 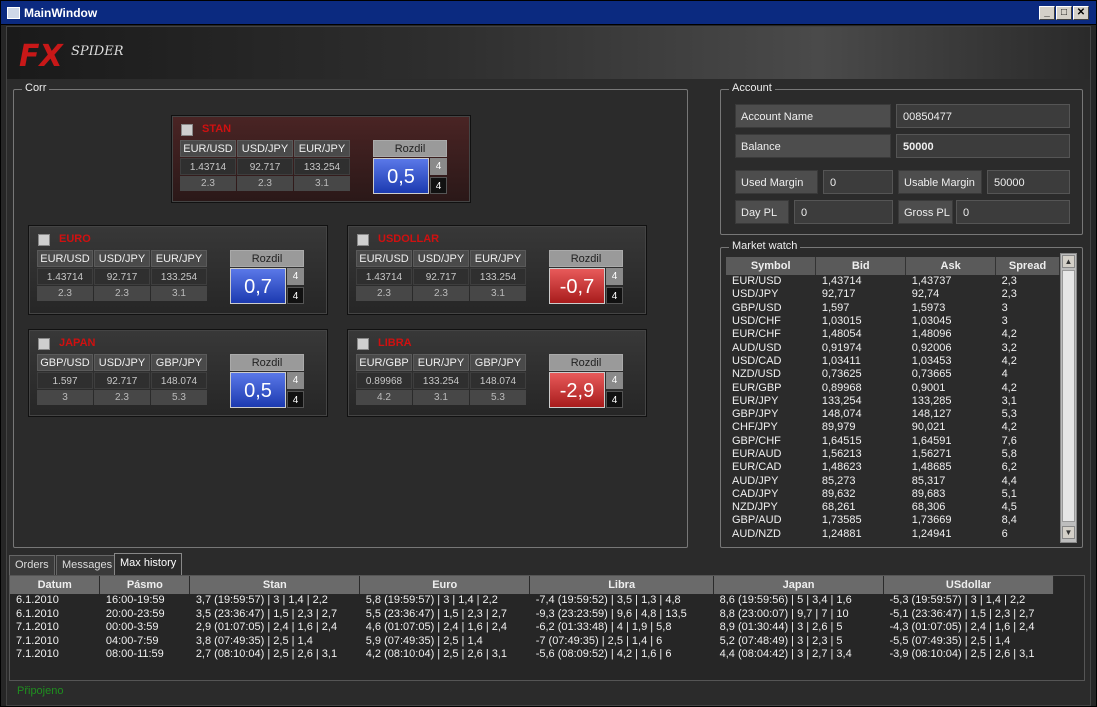 What do you see at coordinates (65, 380) in the screenshot?
I see `pair-price: 1.597` at bounding box center [65, 380].